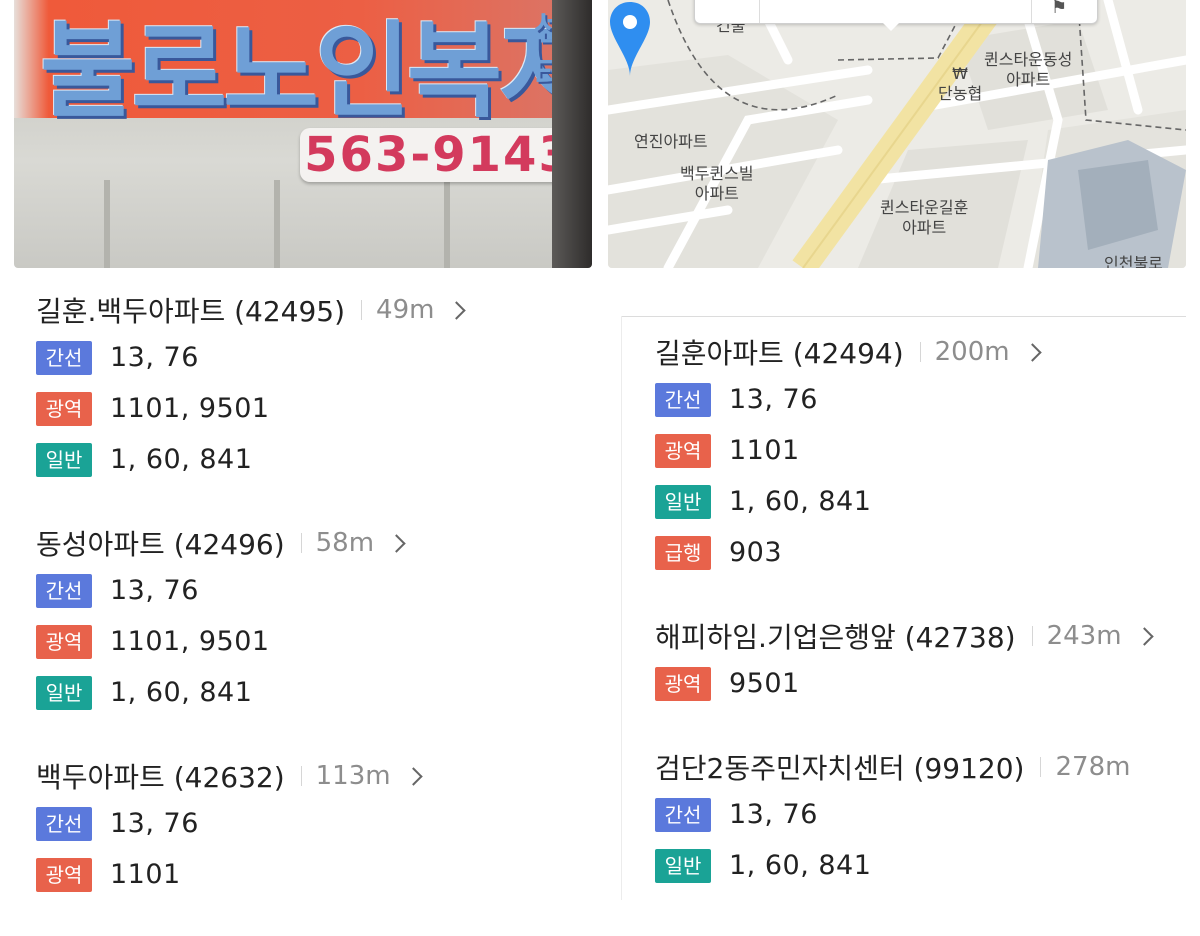  I want to click on route-row: 광역 9501, so click(927, 683).